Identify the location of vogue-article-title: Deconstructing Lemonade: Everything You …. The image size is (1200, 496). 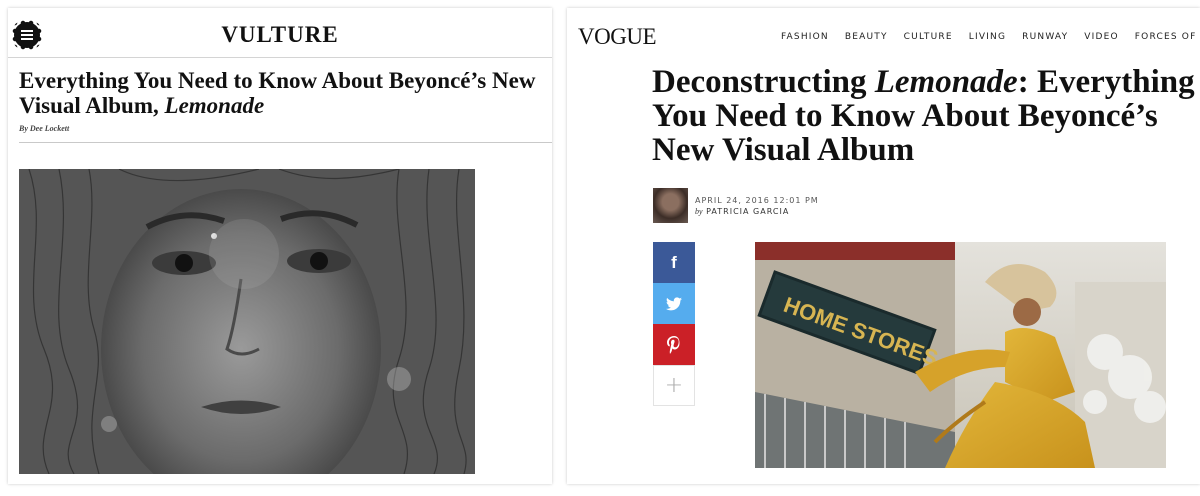
(926, 116).